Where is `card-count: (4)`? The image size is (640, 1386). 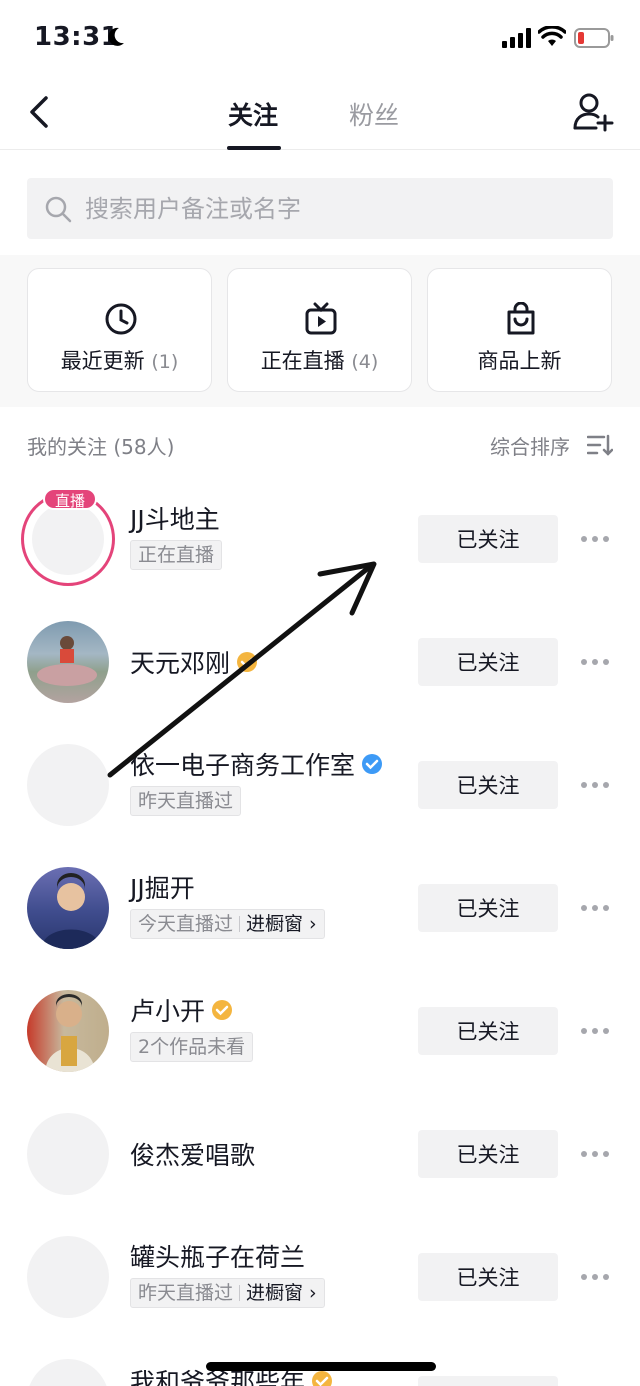 card-count: (4) is located at coordinates (365, 362).